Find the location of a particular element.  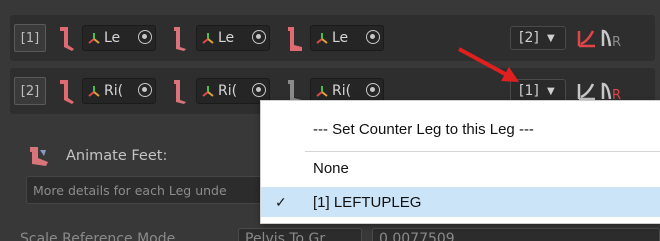

counter-leg-value: [1] is located at coordinates (529, 91).